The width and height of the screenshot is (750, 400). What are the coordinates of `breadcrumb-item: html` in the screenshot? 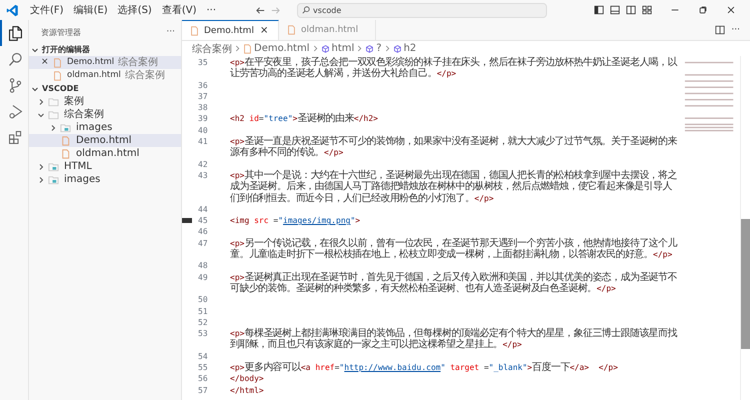 It's located at (337, 48).